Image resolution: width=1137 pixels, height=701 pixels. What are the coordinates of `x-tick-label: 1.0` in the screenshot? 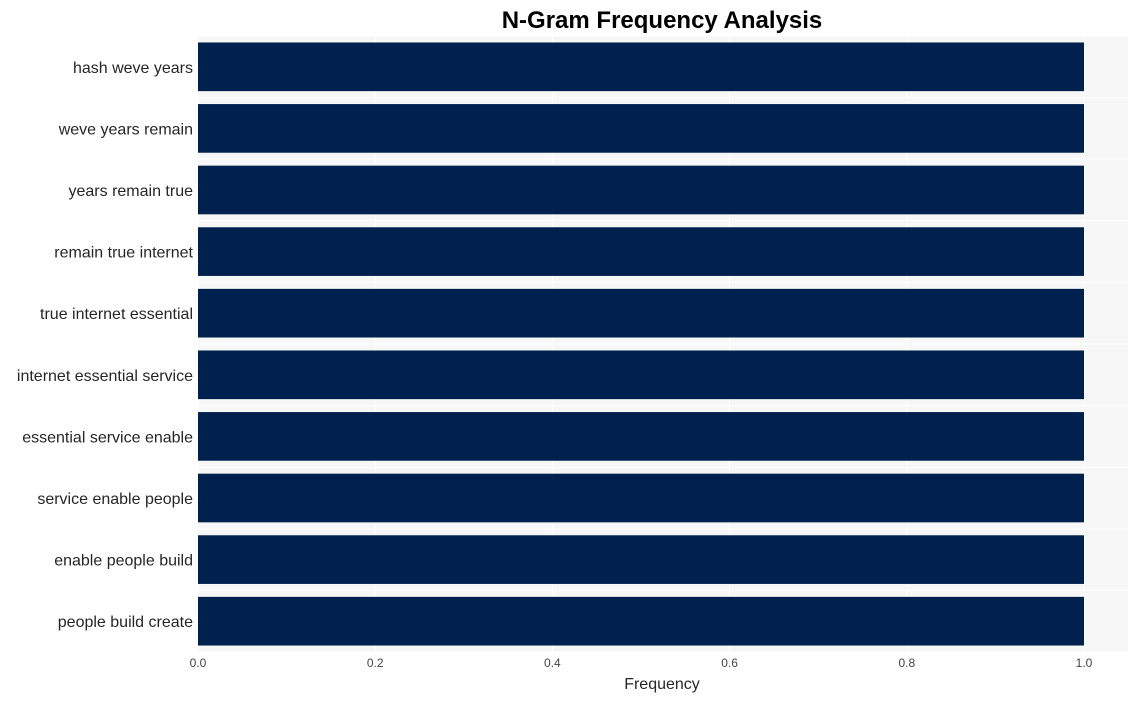 It's located at (1084, 663).